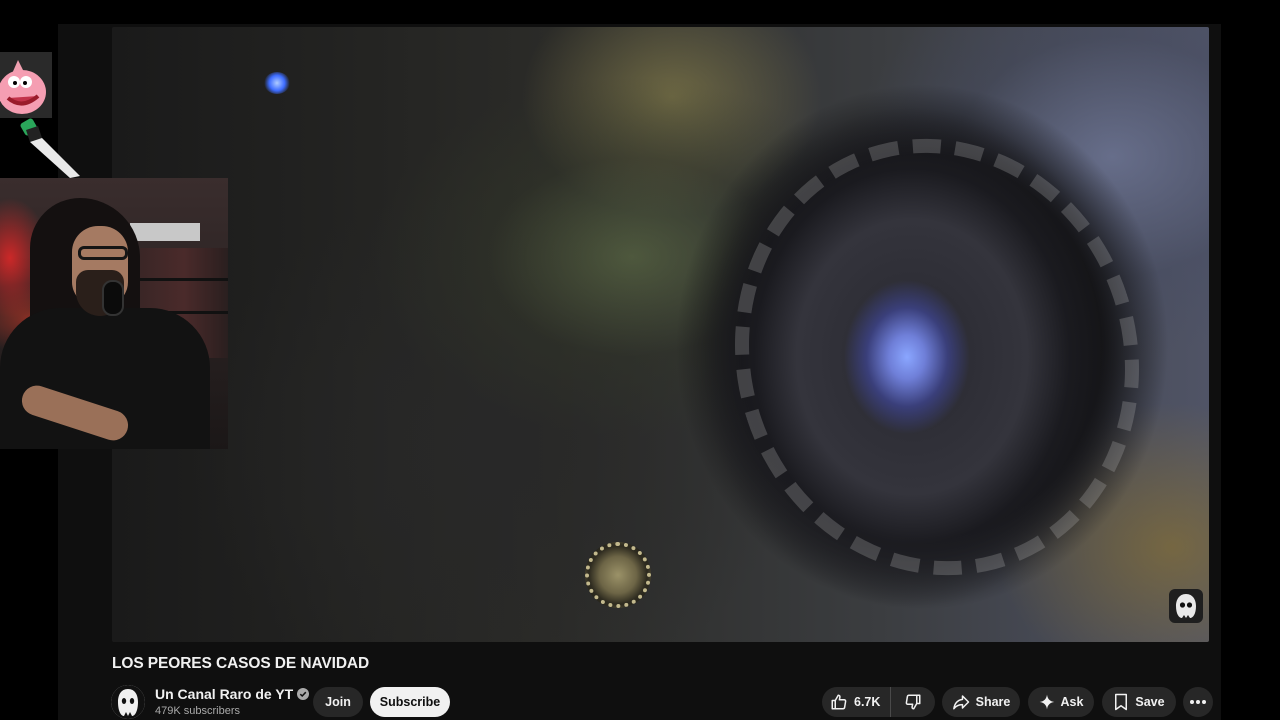 The height and width of the screenshot is (720, 1280). I want to click on subscribe-button: Subscribe, so click(410, 702).